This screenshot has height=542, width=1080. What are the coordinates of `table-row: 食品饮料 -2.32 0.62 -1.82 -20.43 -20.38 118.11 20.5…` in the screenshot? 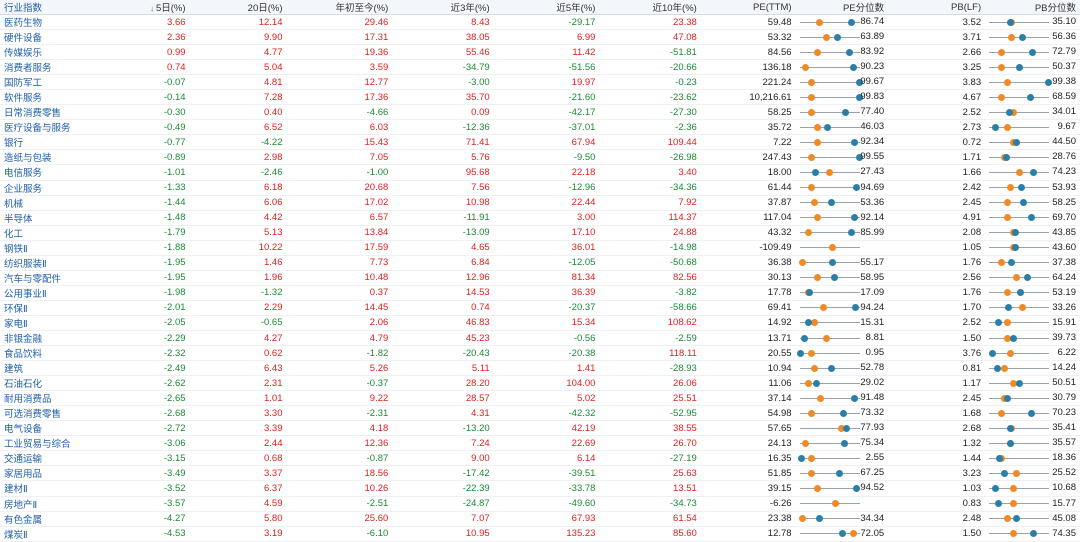 It's located at (540, 353).